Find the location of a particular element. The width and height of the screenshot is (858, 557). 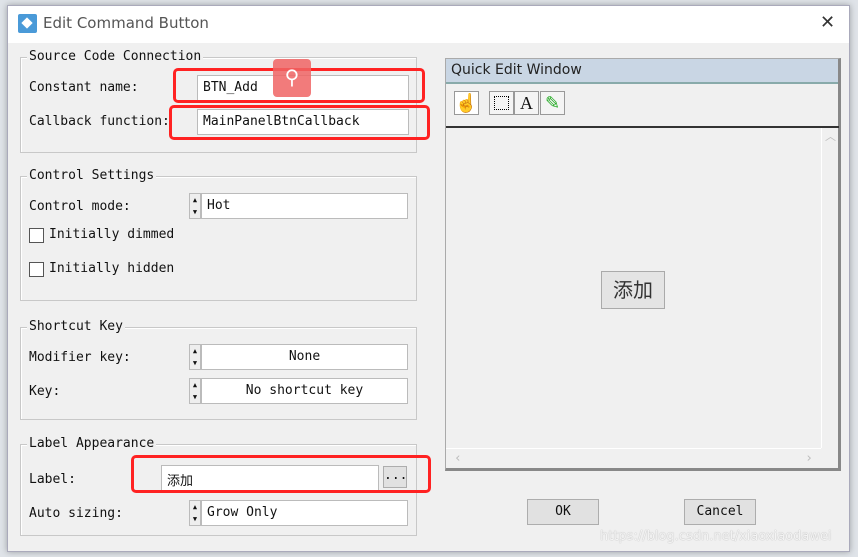

horizontal-scrollbar: ‹ › is located at coordinates (633, 458).